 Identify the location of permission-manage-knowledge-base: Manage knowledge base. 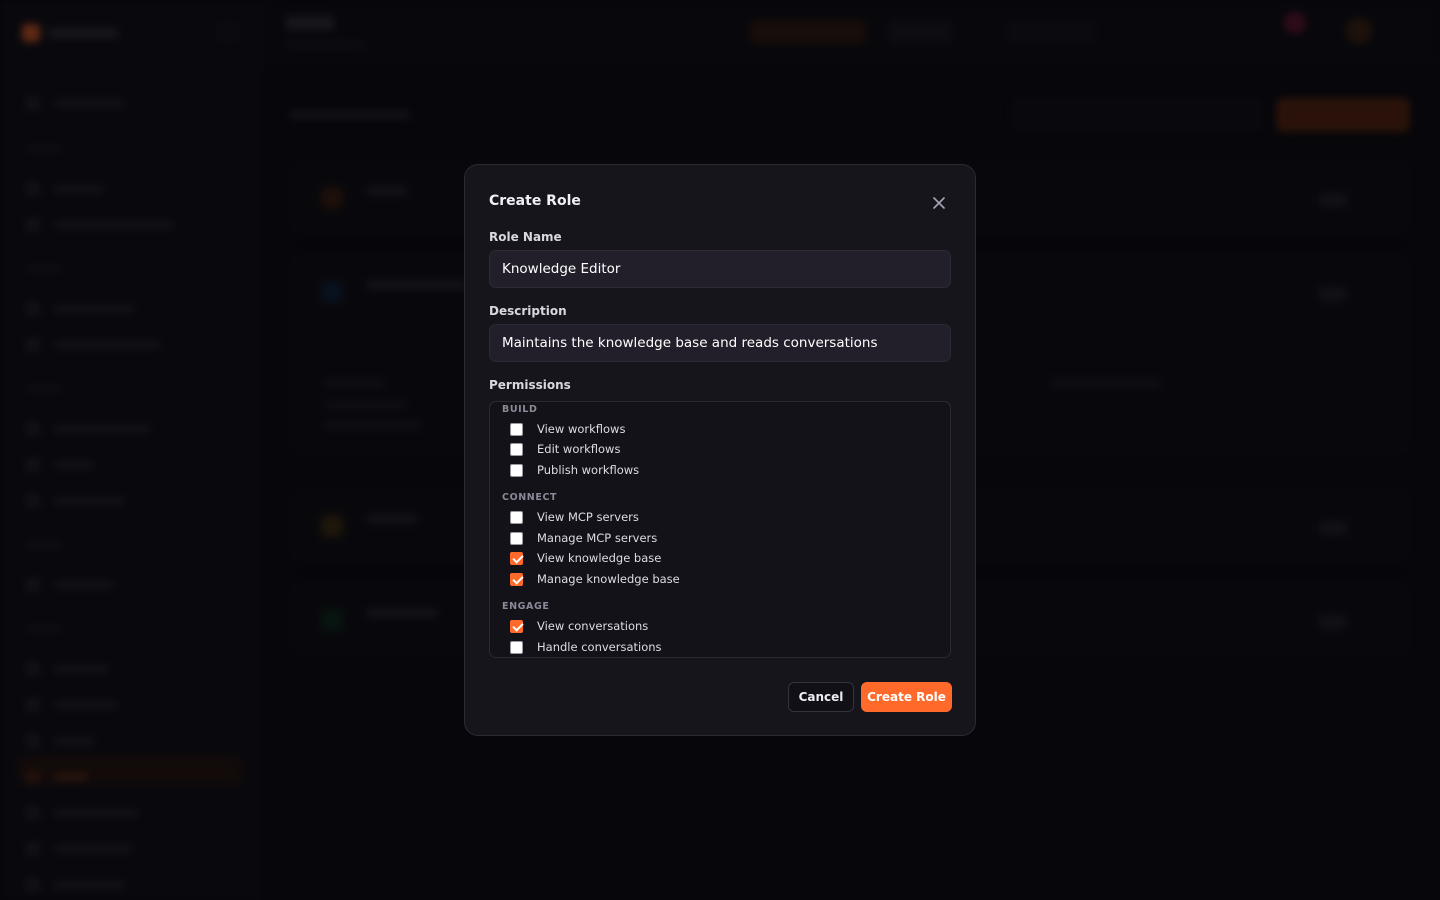
(595, 579).